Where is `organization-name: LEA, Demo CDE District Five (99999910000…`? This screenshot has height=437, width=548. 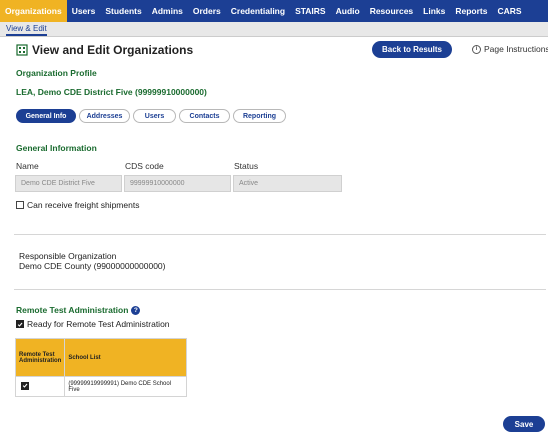 organization-name: LEA, Demo CDE District Five (99999910000… is located at coordinates (111, 92).